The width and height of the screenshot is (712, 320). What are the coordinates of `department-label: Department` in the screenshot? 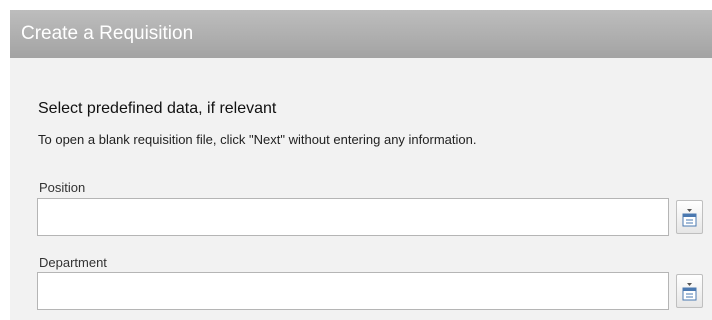 It's located at (73, 262).